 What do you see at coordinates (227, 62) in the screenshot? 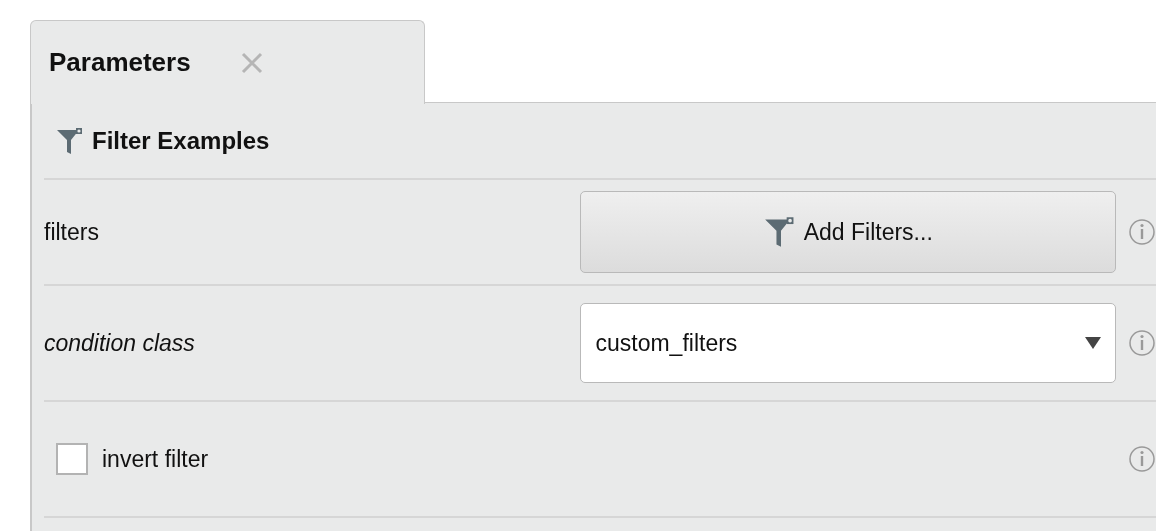
I see `parameters-tab: Parameters` at bounding box center [227, 62].